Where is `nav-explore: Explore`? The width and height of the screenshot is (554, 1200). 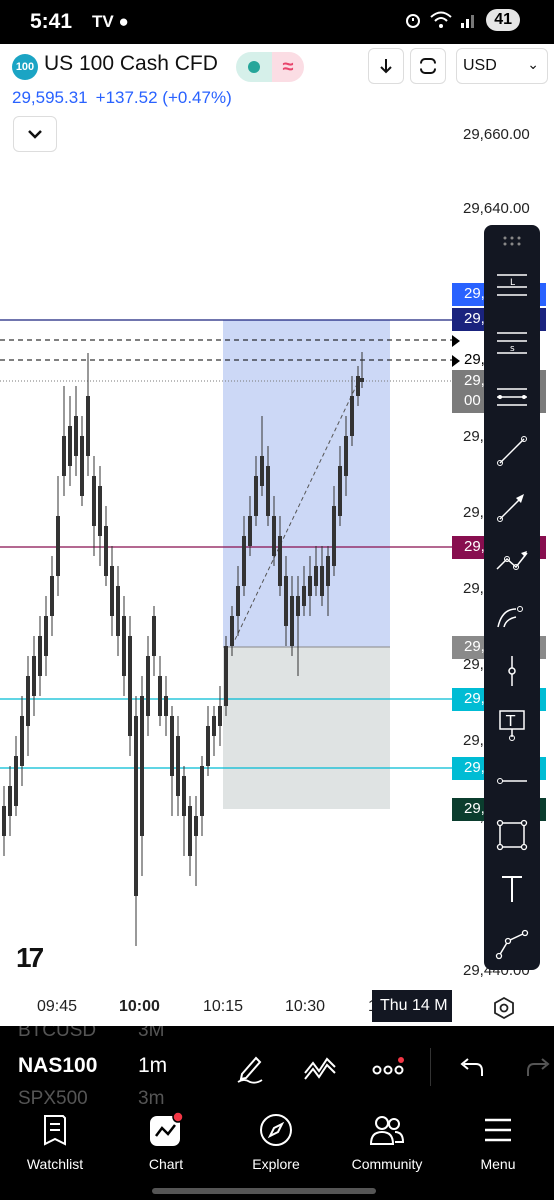
nav-explore: Explore is located at coordinates (276, 1145).